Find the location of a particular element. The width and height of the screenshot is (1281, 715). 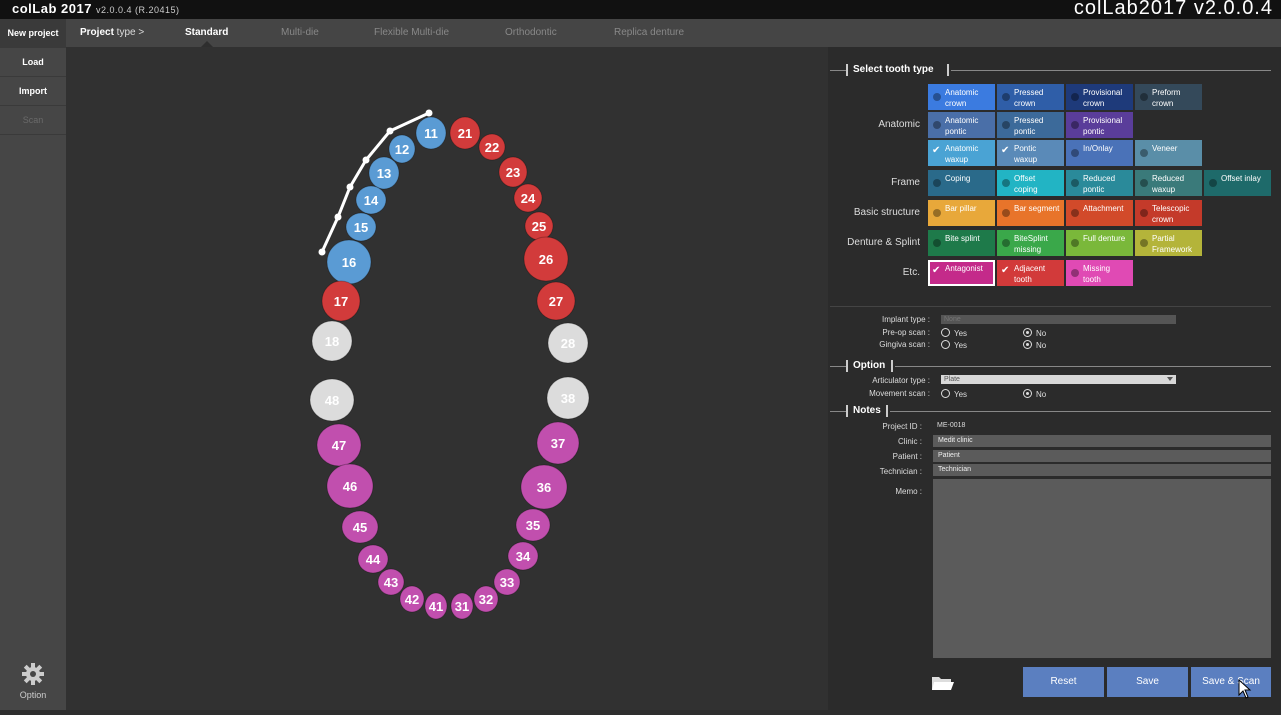

tooth-type-button-pressed-crown: Pressed crown is located at coordinates (1030, 97).